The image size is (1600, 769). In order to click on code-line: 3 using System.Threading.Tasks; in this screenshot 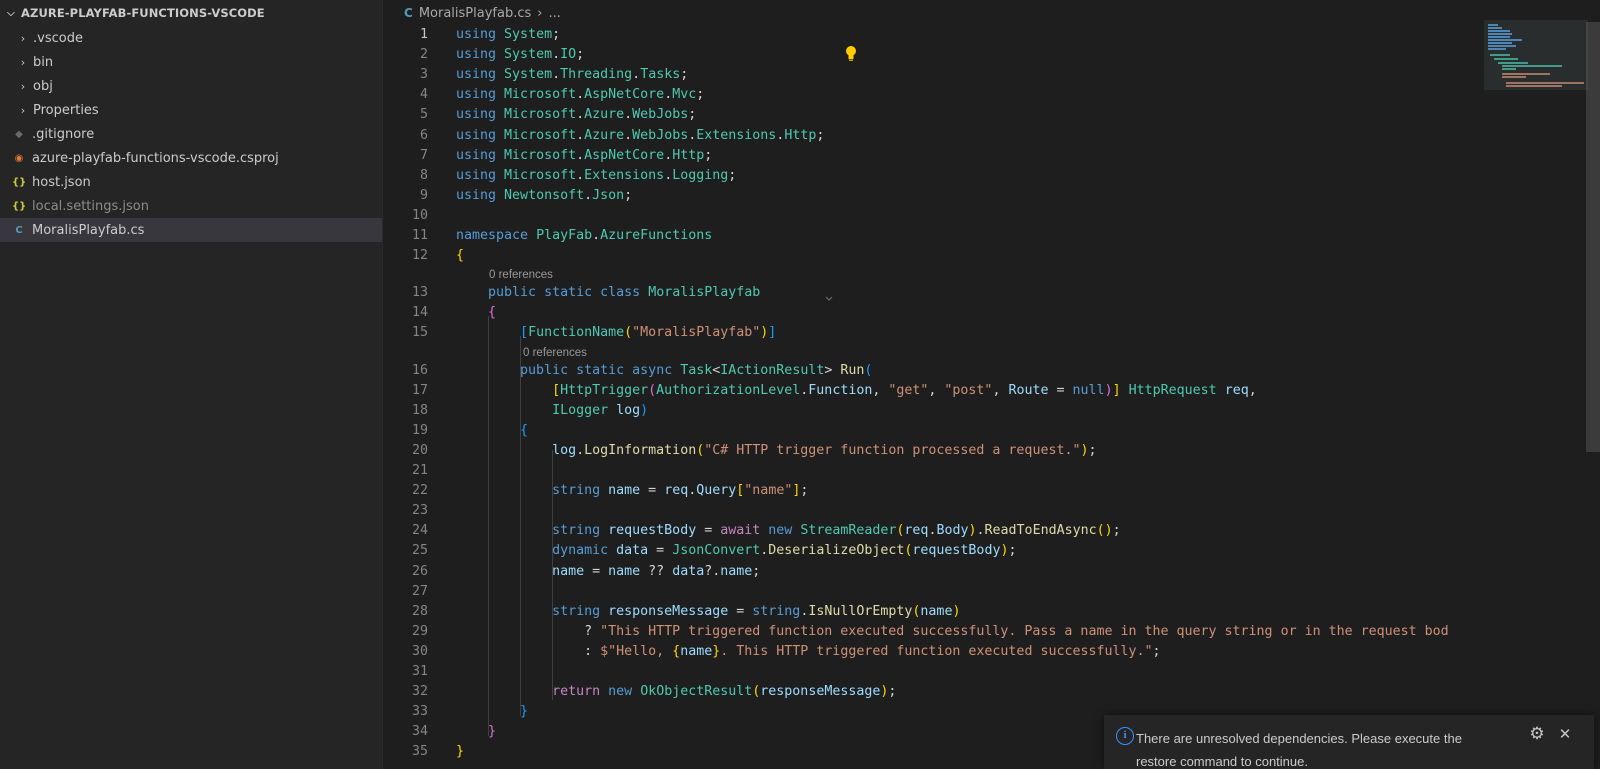, I will do `click(933, 75)`.